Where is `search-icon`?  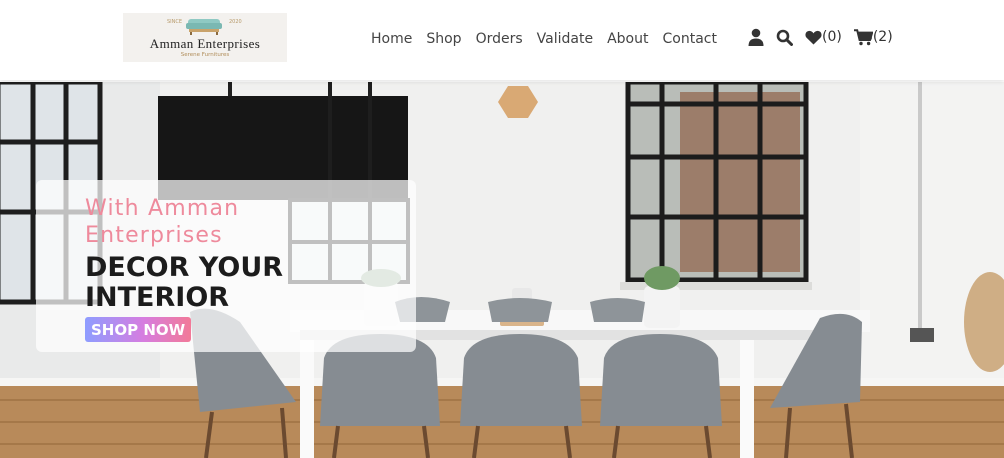
search-icon is located at coordinates (784, 37).